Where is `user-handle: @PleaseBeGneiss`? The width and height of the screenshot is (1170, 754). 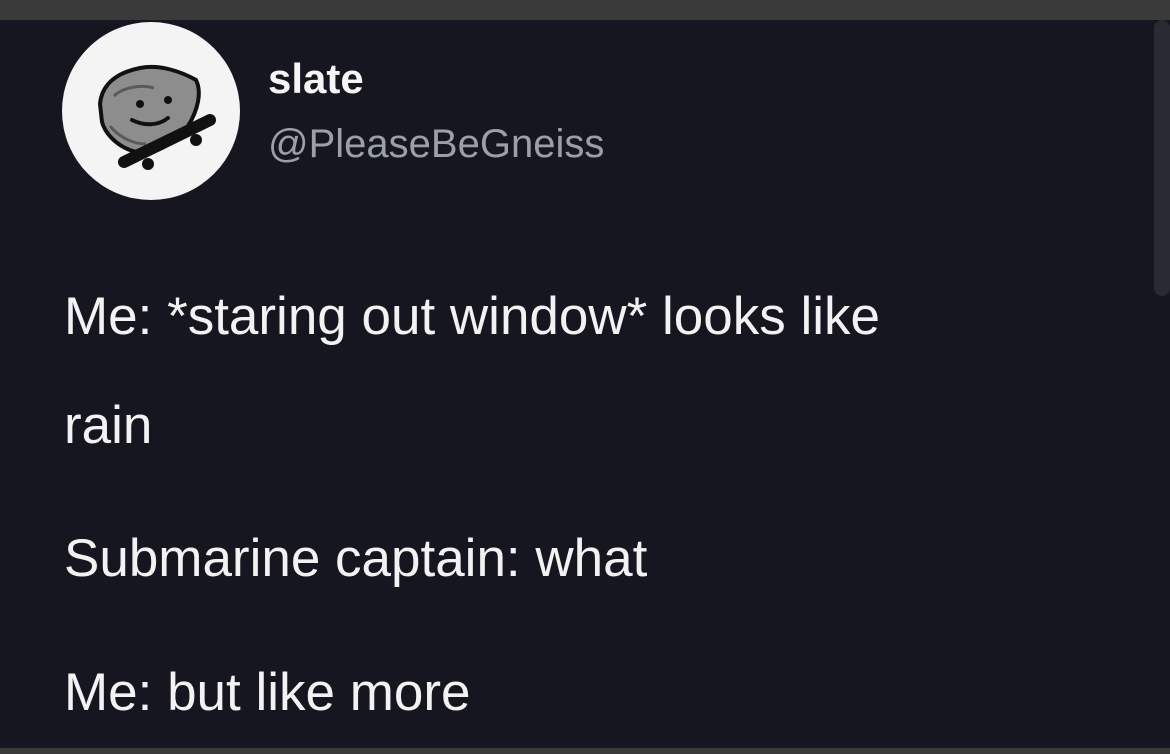
user-handle: @PleaseBeGneiss is located at coordinates (436, 144).